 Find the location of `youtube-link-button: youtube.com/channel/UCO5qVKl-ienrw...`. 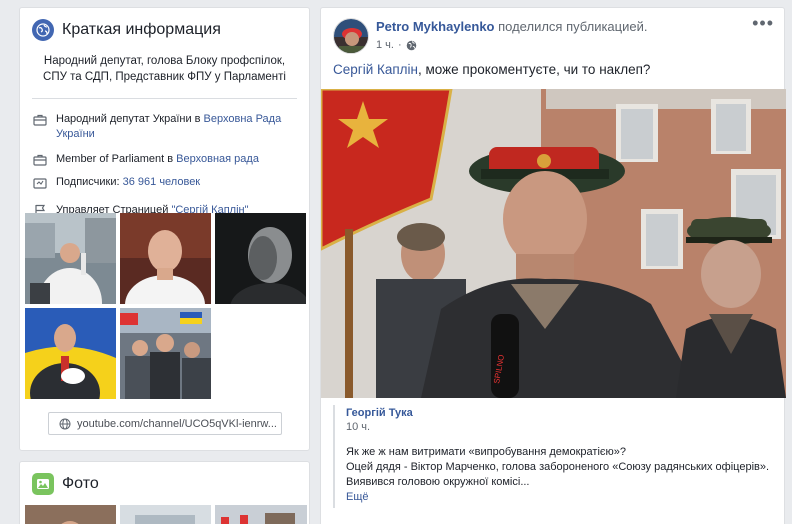

youtube-link-button: youtube.com/channel/UCO5qVKl-ienrw... is located at coordinates (165, 423).